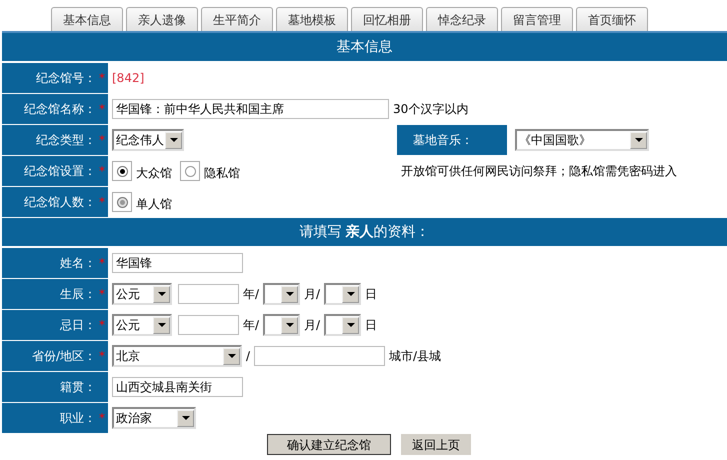 The height and width of the screenshot is (460, 727). What do you see at coordinates (237, 19) in the screenshot?
I see `tab: 生平简介` at bounding box center [237, 19].